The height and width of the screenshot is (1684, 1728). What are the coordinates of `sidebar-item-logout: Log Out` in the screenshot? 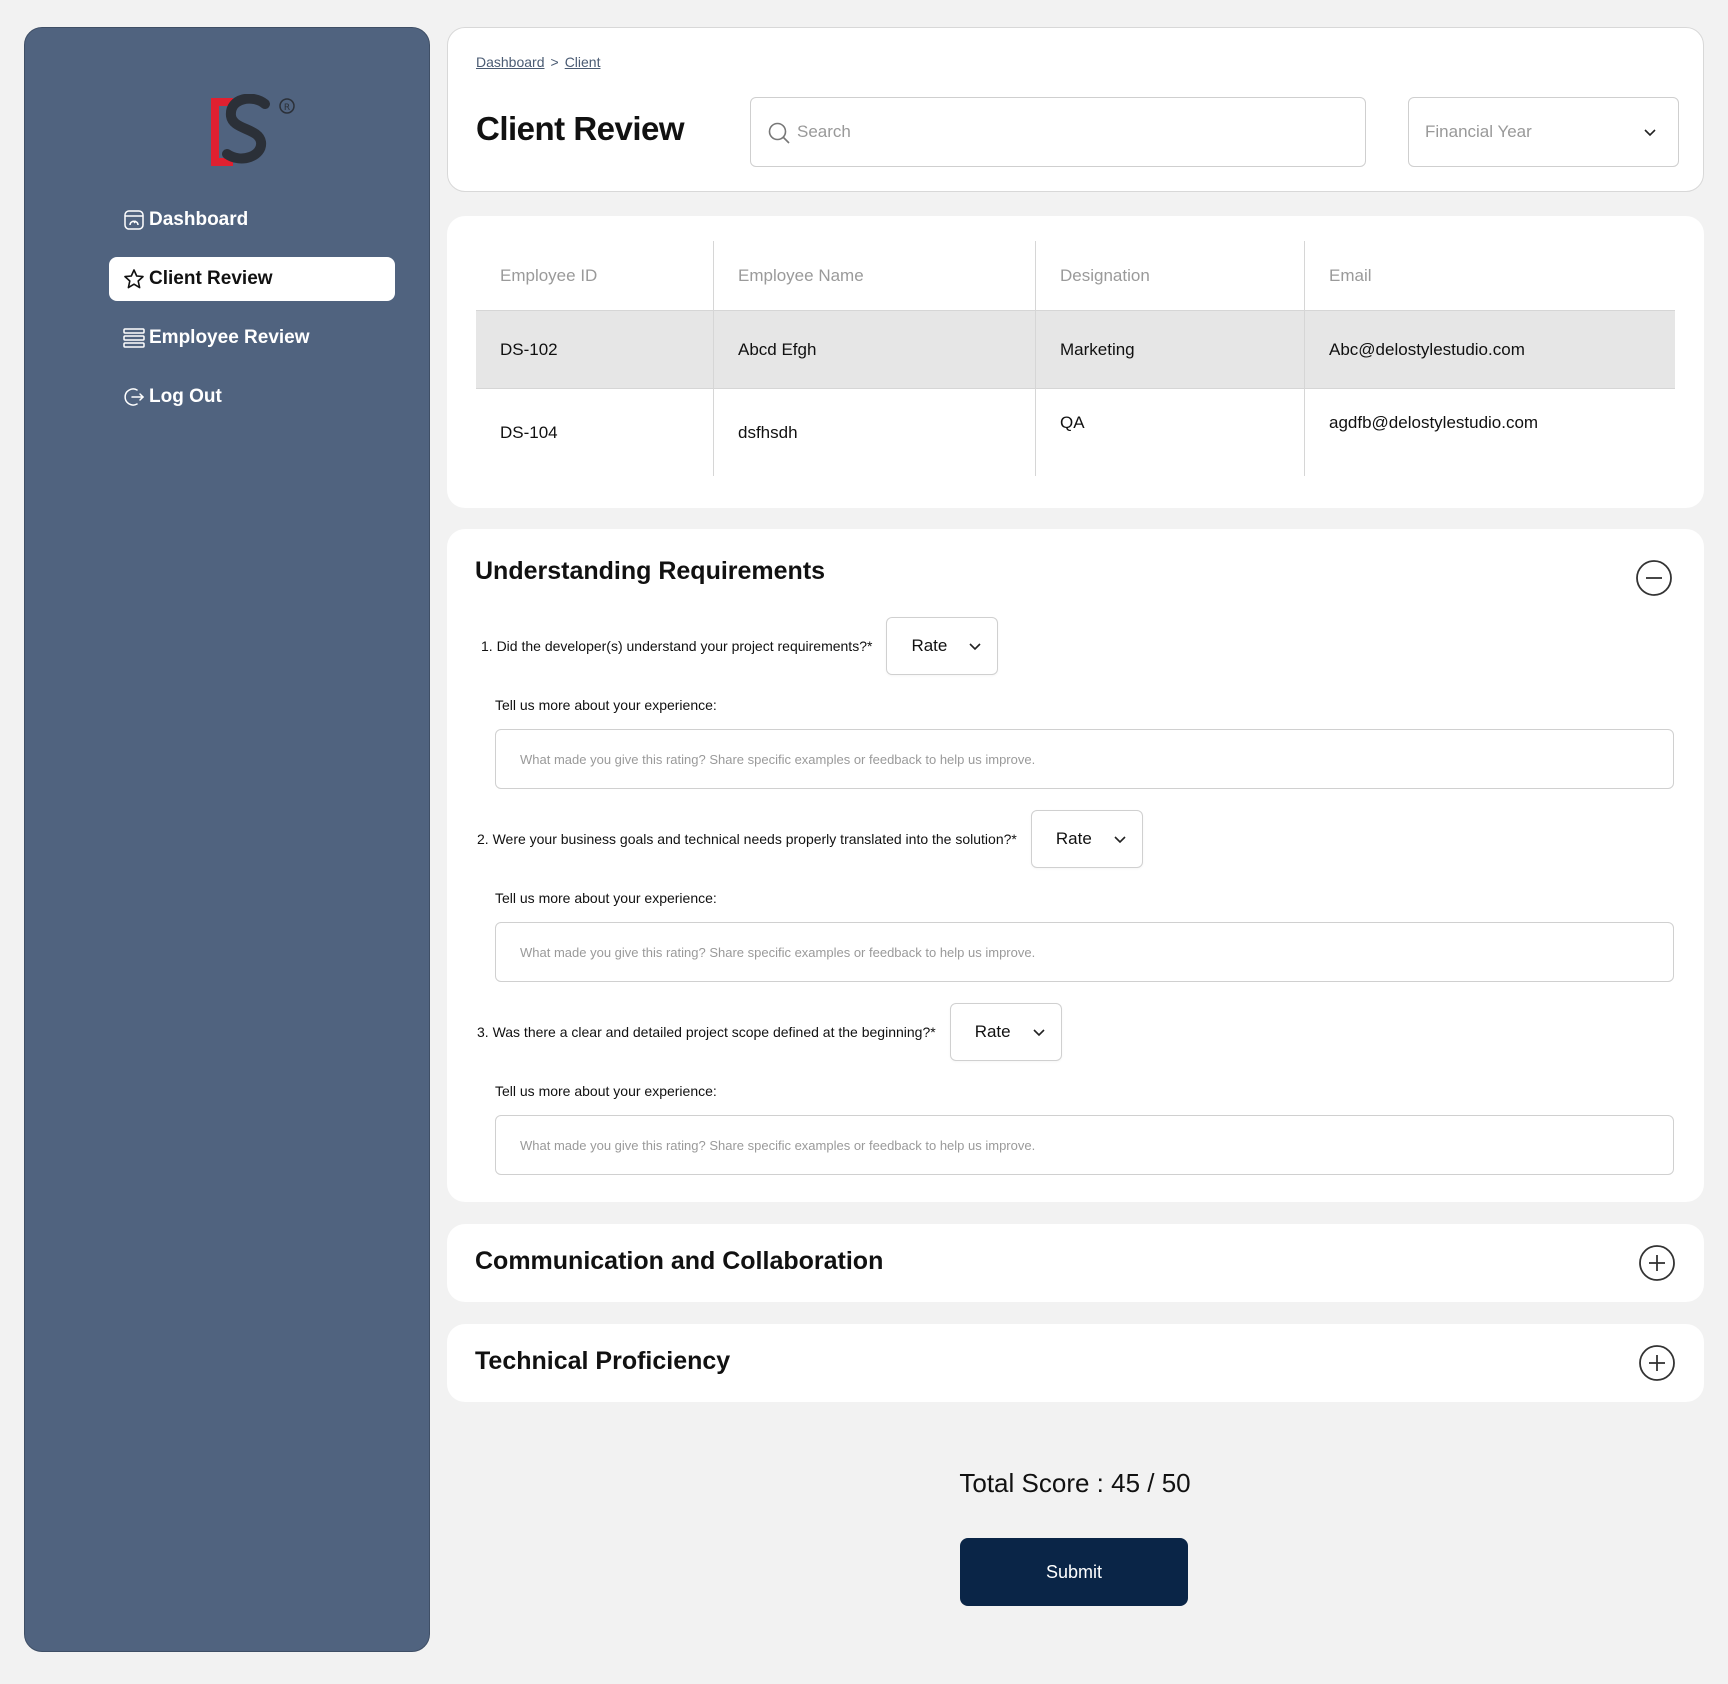 It's located at (252, 397).